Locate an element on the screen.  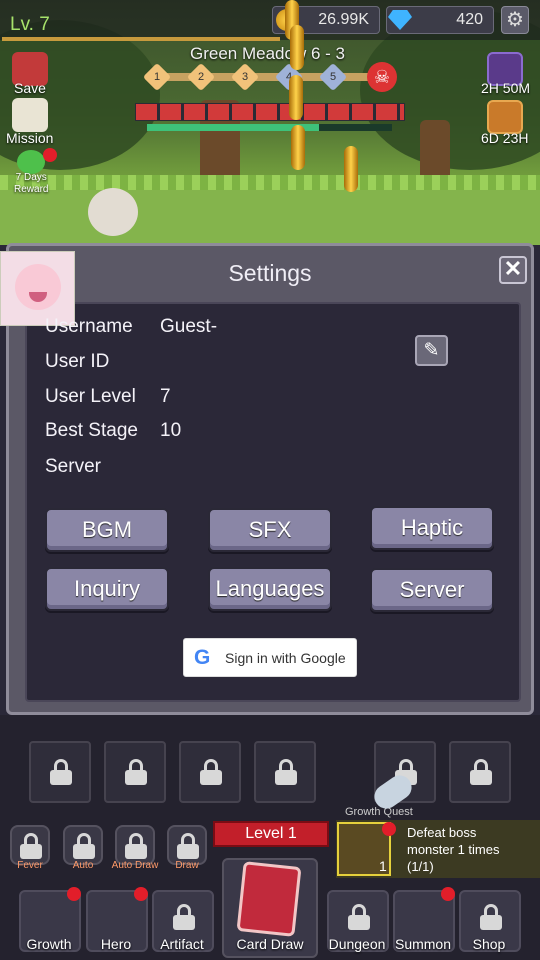
stage-node: 2 is located at coordinates (201, 77).